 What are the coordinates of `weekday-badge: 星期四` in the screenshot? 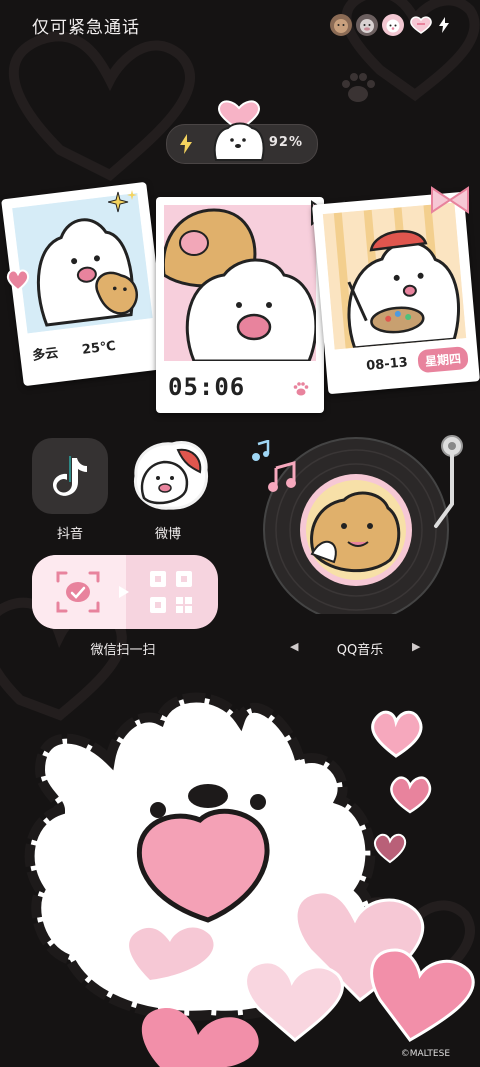 It's located at (443, 360).